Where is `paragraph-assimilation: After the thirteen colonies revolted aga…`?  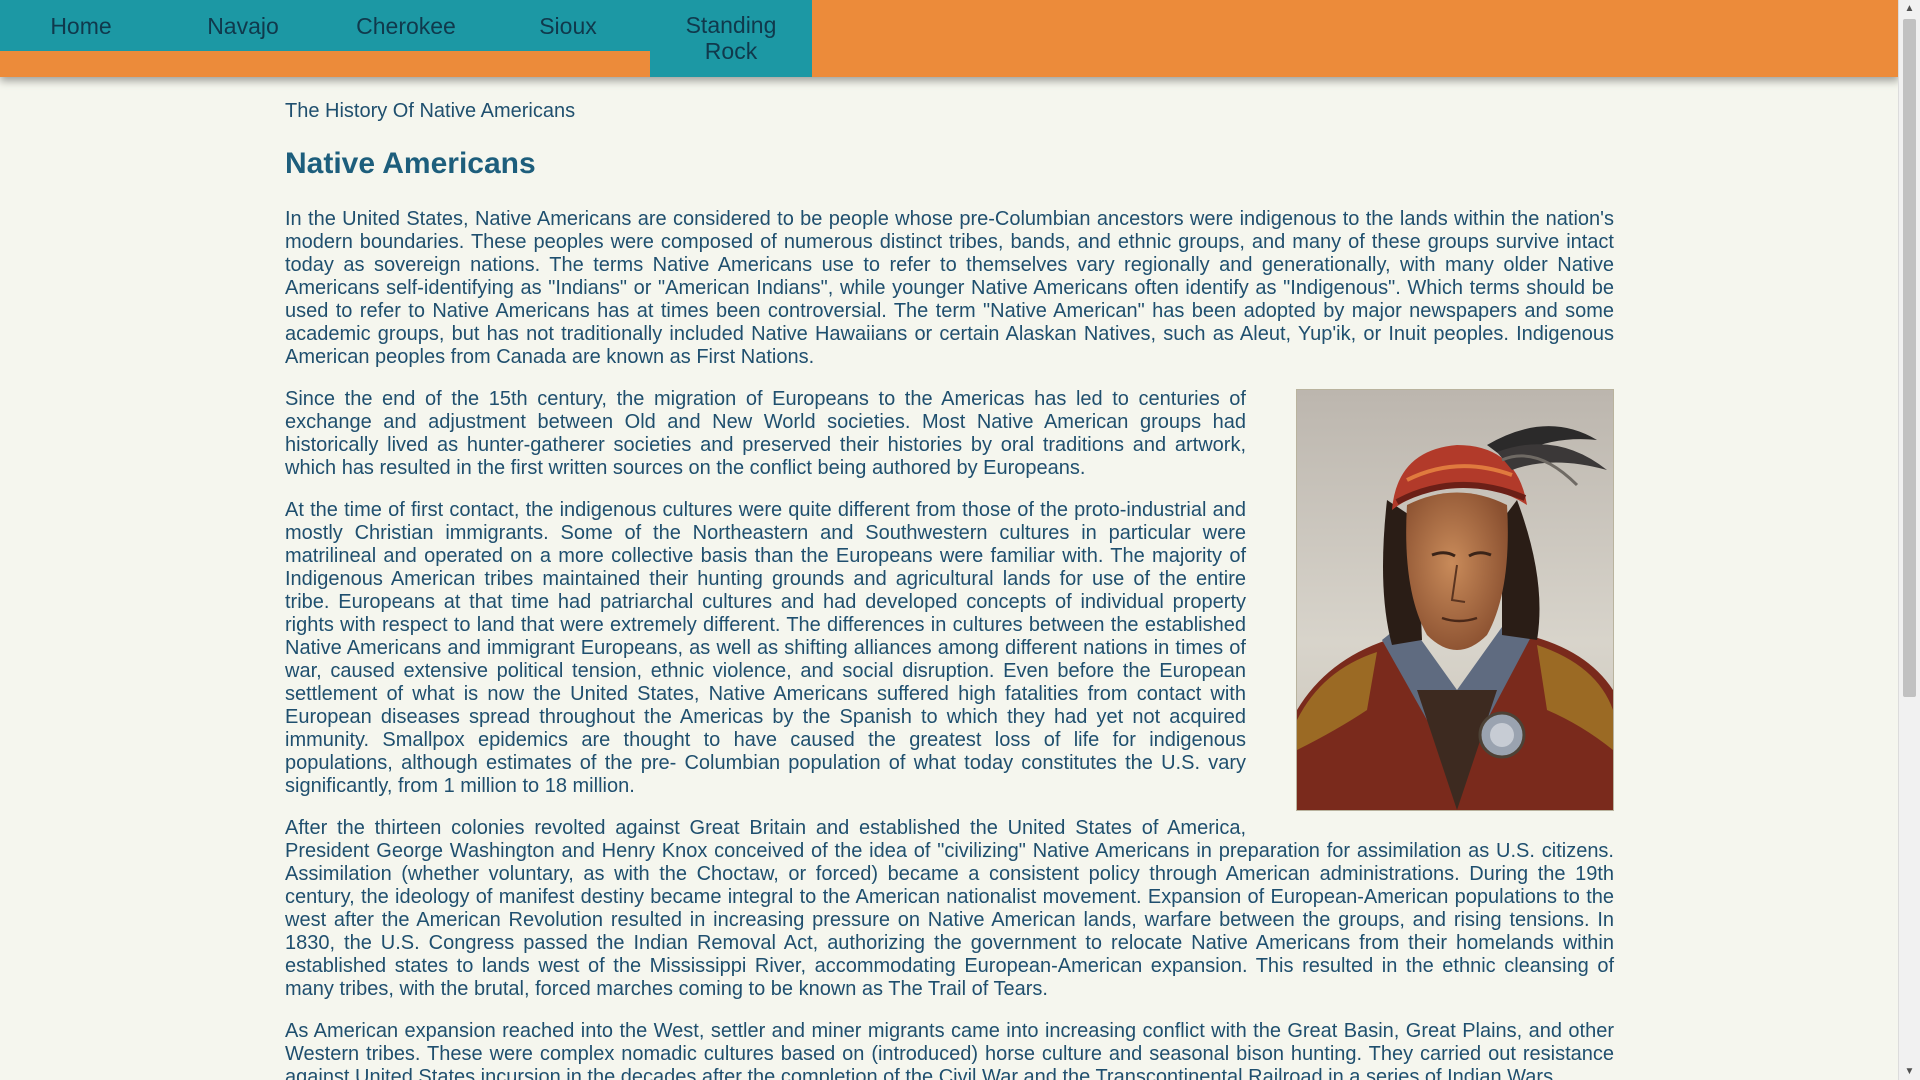
paragraph-assimilation: After the thirteen colonies revolted aga… is located at coordinates (949, 908).